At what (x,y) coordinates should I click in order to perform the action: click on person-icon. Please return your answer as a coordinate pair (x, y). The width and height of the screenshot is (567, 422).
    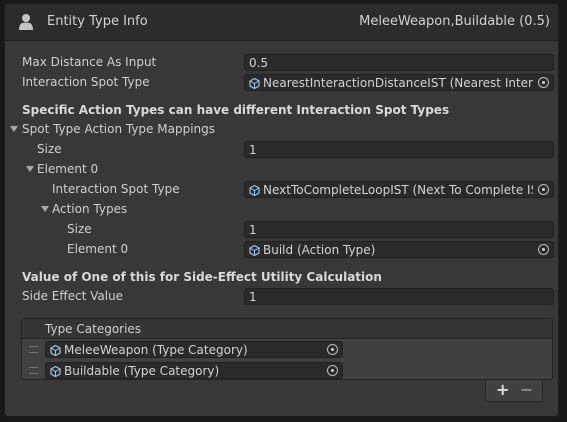
    Looking at the image, I should click on (26, 22).